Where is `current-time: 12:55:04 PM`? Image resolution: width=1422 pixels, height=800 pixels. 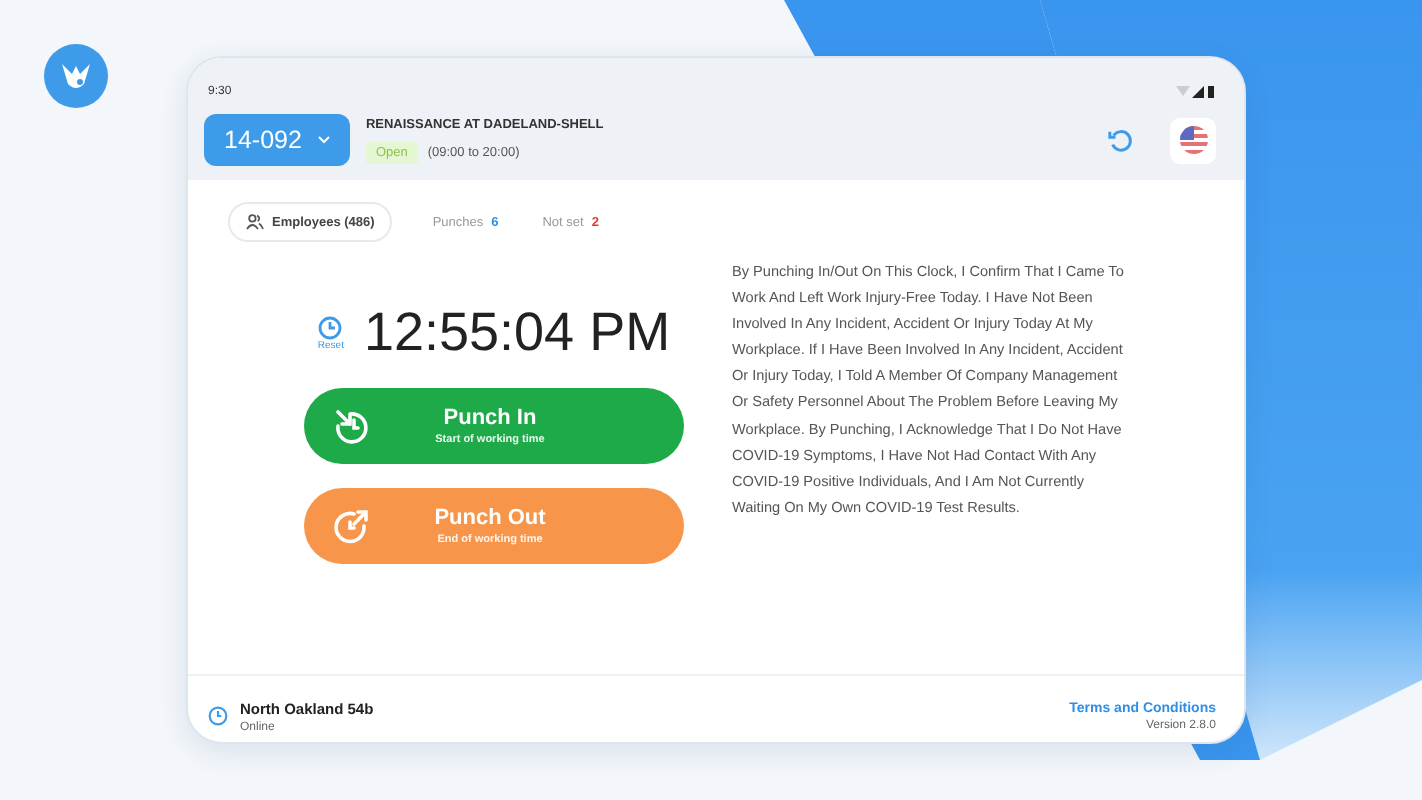 current-time: 12:55:04 PM is located at coordinates (517, 333).